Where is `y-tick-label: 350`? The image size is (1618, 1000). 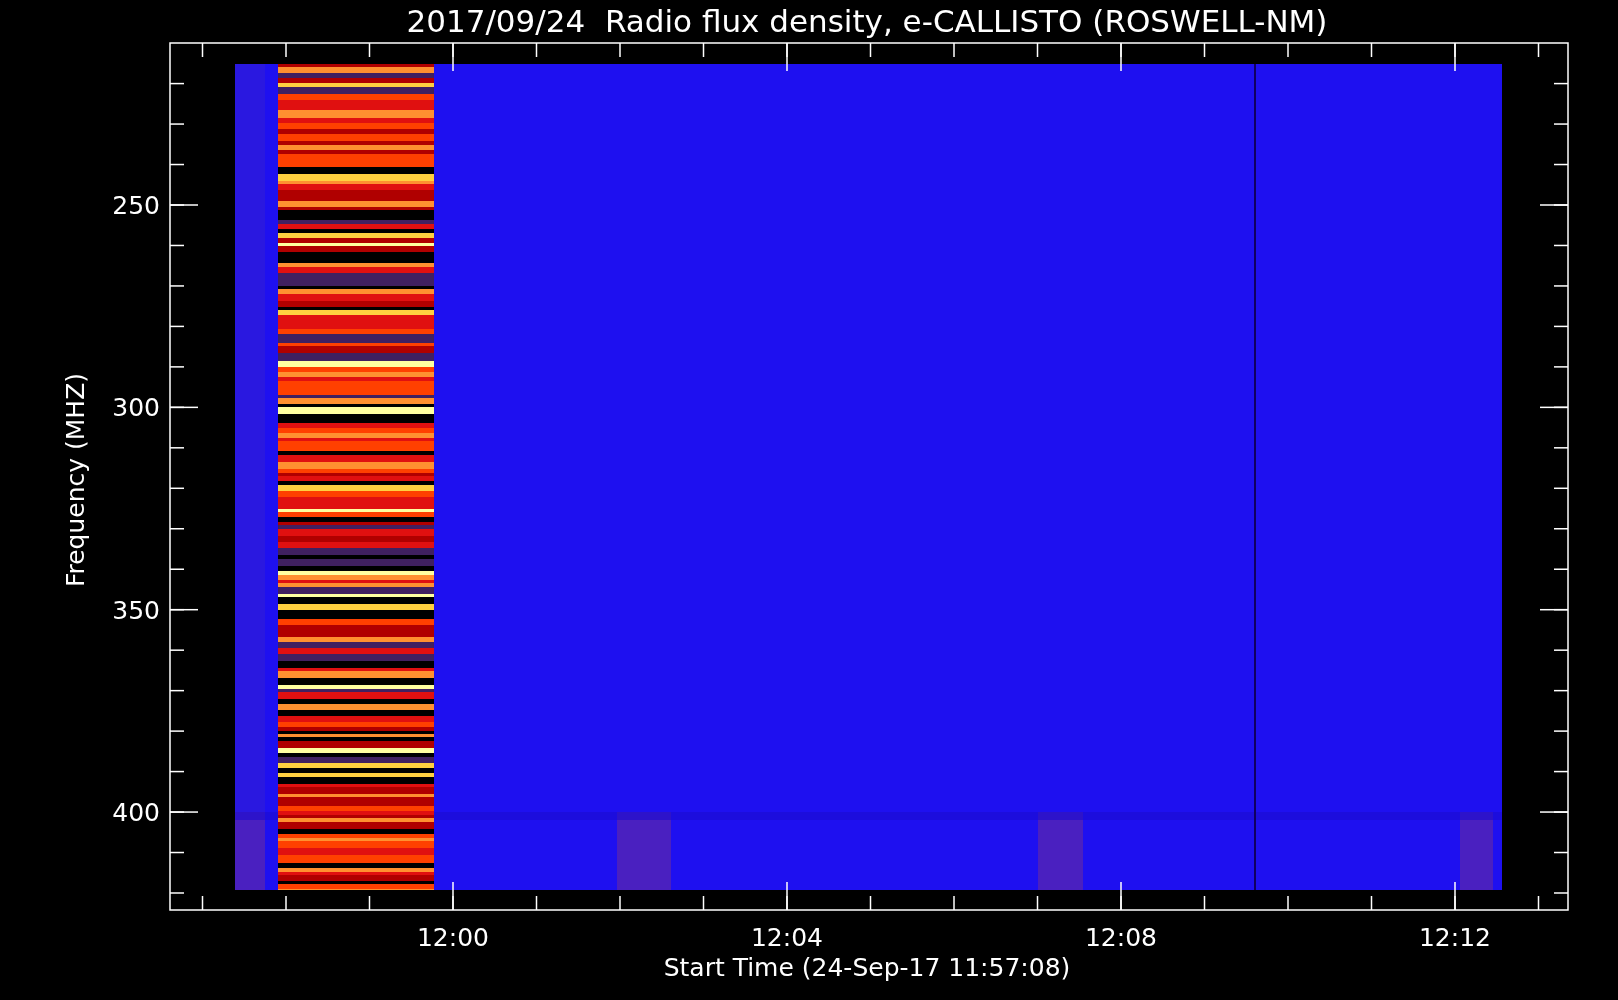 y-tick-label: 350 is located at coordinates (136, 610).